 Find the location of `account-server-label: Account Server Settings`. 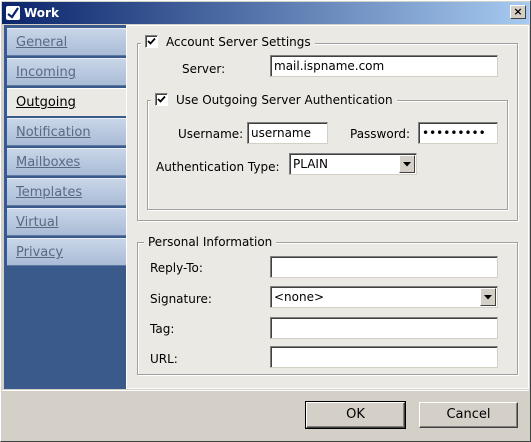

account-server-label: Account Server Settings is located at coordinates (238, 42).